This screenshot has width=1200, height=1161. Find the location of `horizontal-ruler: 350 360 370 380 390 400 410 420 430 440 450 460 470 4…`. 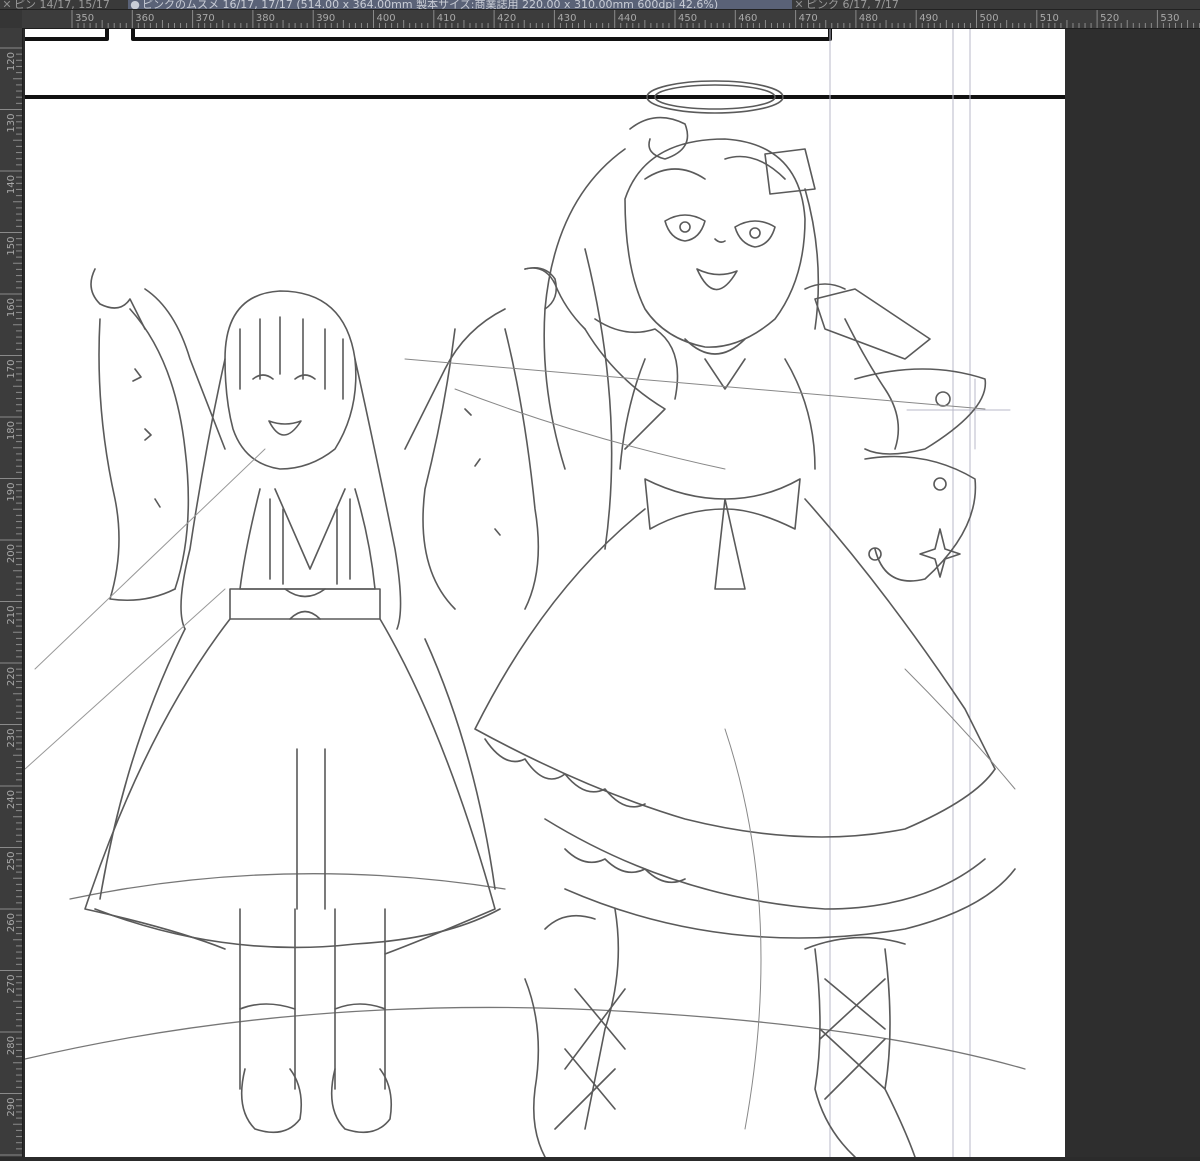

horizontal-ruler: 350 360 370 380 390 400 410 420 430 440 450 460 470 4… is located at coordinates (611, 19).